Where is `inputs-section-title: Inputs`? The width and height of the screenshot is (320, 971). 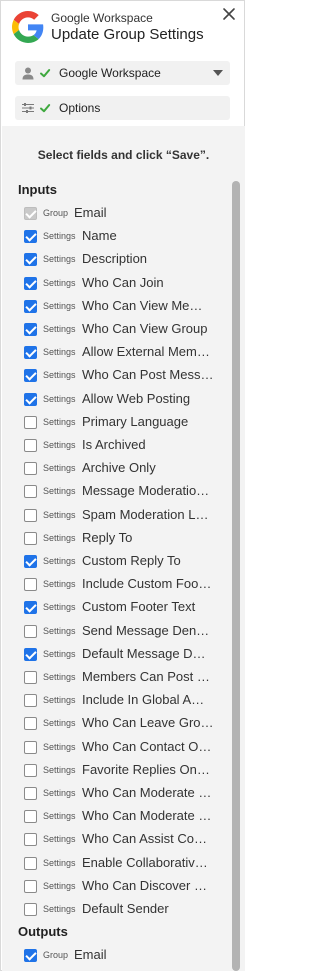 inputs-section-title: Inputs is located at coordinates (37, 189).